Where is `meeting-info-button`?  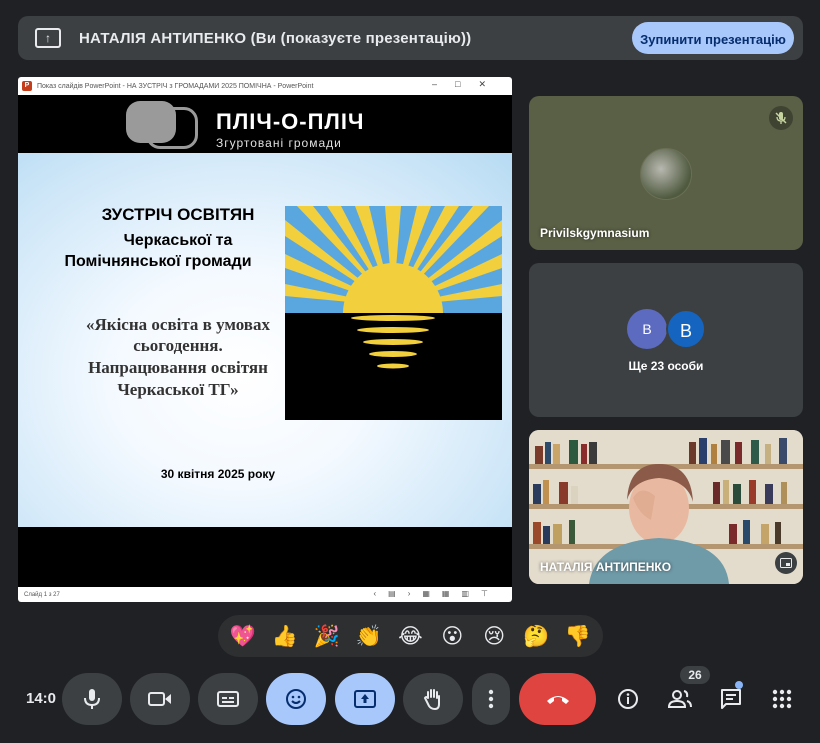
meeting-info-button is located at coordinates (628, 699).